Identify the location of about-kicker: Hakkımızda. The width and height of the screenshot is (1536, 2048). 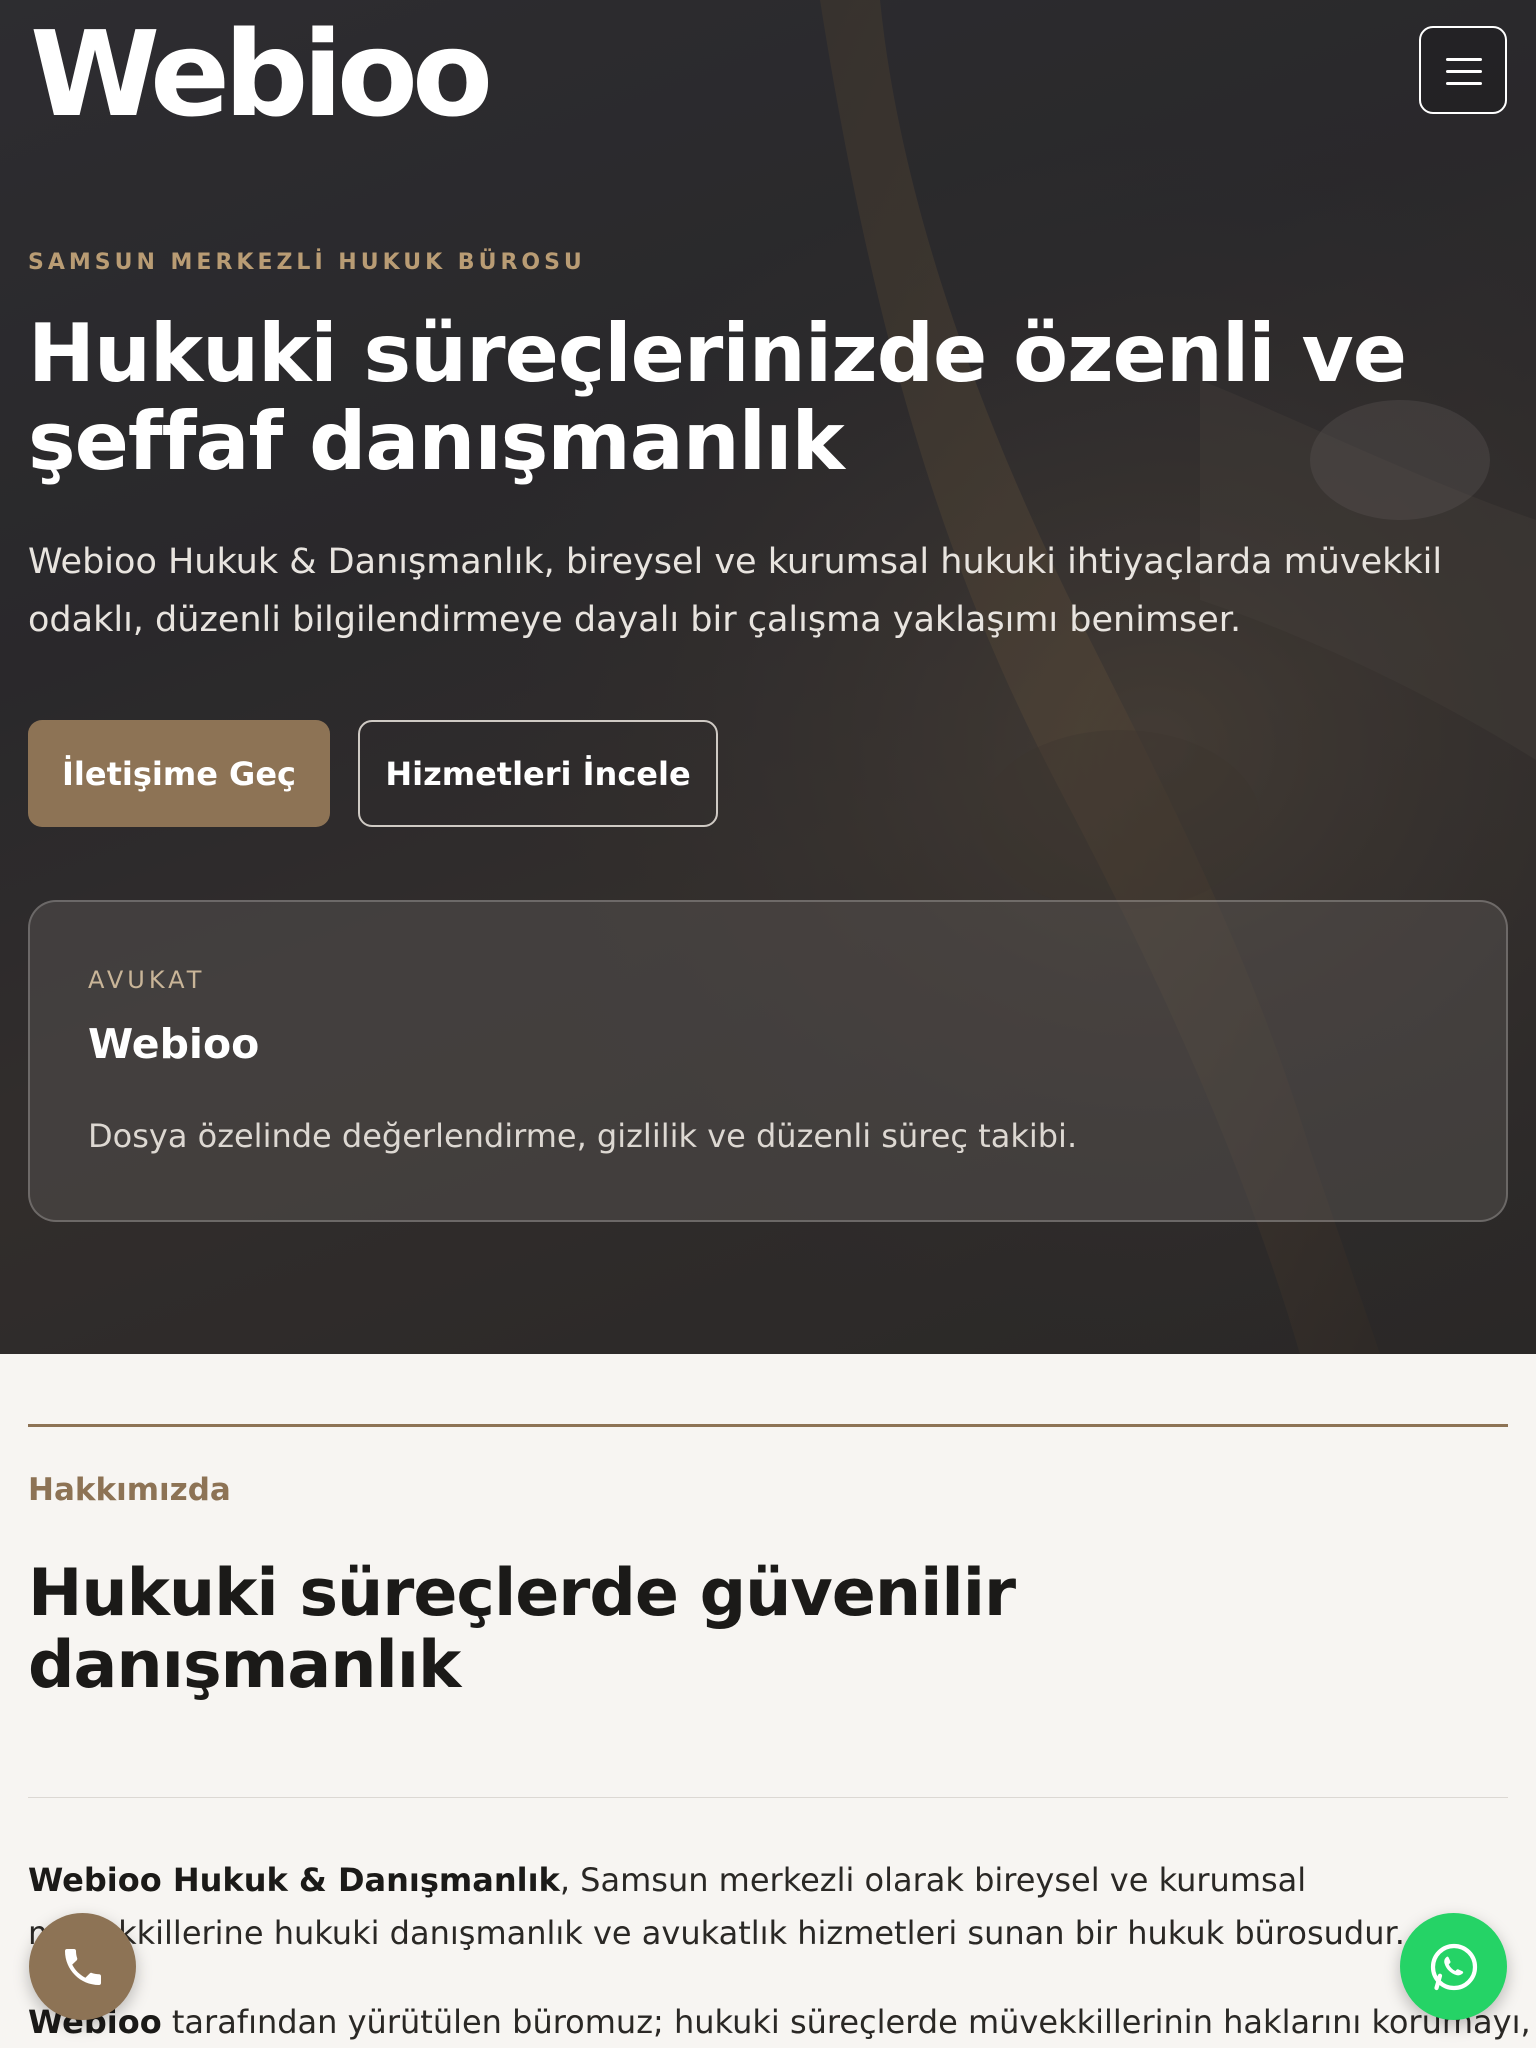
(129, 1490).